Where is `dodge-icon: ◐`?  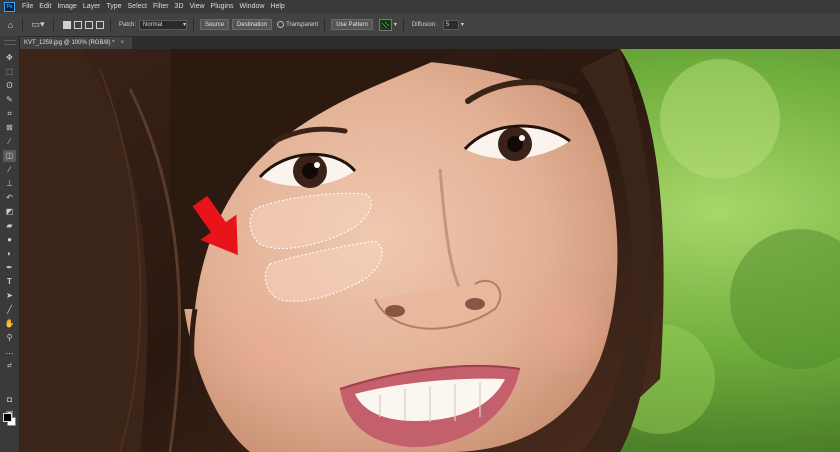
dodge-icon: ◐ is located at coordinates (9, 254).